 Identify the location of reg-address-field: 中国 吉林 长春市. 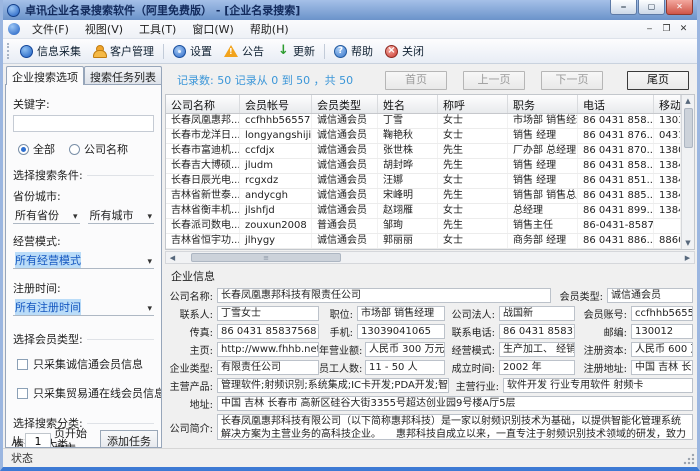
(662, 367).